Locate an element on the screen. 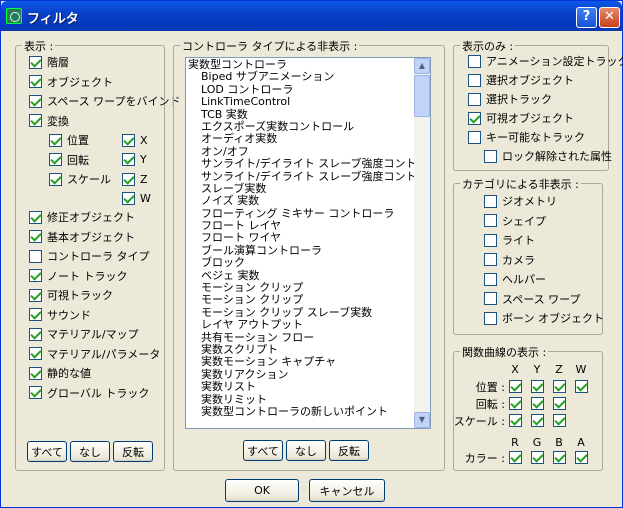 This screenshot has width=623, height=508. show-item2-4-checkbox is located at coordinates (35, 295).